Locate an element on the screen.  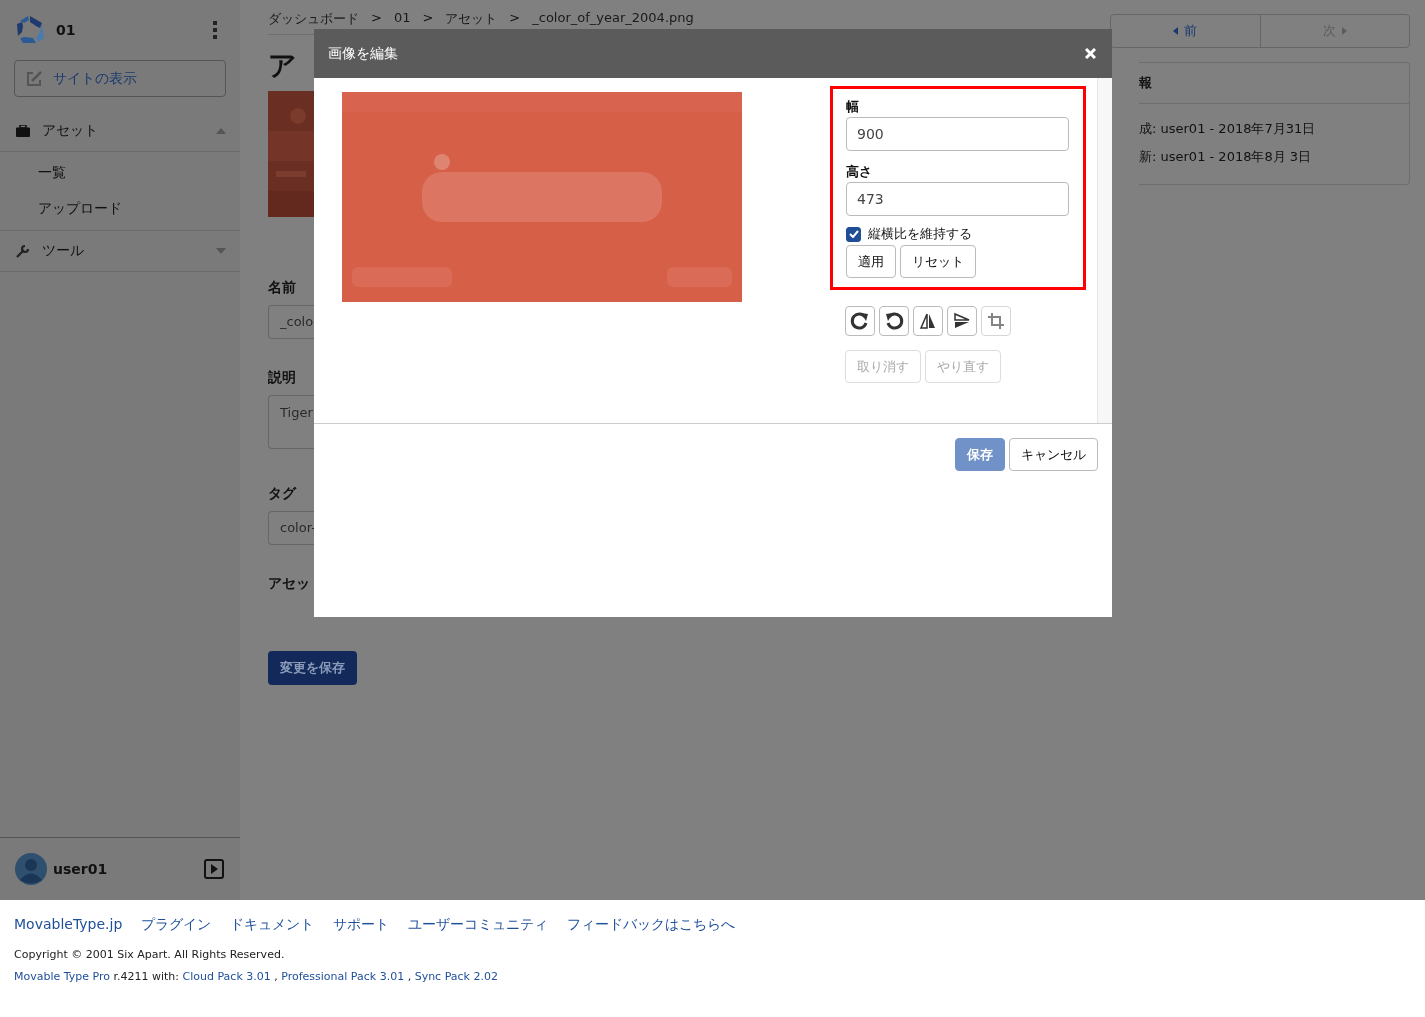
footer-link: サポート is located at coordinates (361, 925).